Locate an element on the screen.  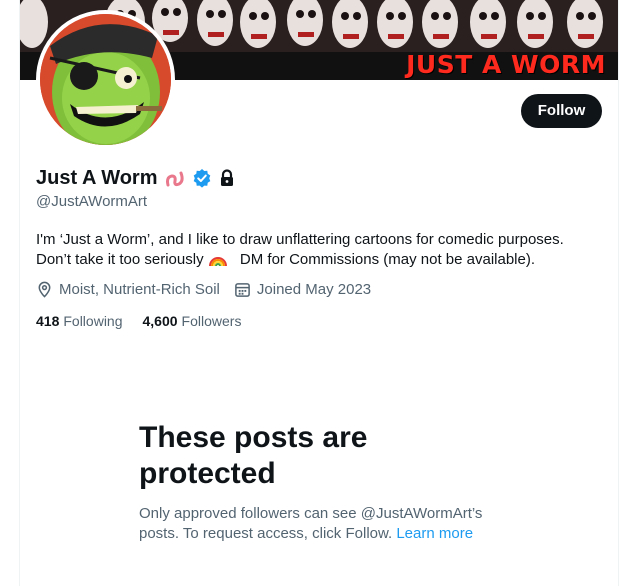
followers-link: 4,600 Followers is located at coordinates (192, 321).